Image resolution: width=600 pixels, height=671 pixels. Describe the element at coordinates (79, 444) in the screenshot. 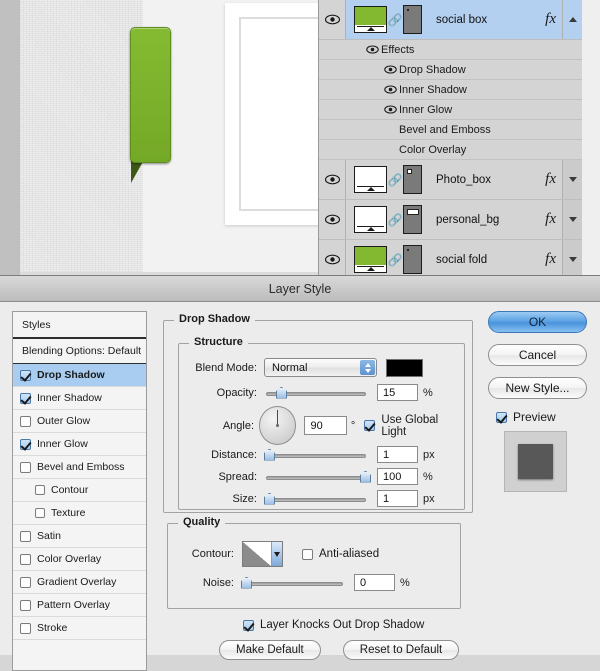

I see `style-item-inner-glow: Inner Glow` at that location.